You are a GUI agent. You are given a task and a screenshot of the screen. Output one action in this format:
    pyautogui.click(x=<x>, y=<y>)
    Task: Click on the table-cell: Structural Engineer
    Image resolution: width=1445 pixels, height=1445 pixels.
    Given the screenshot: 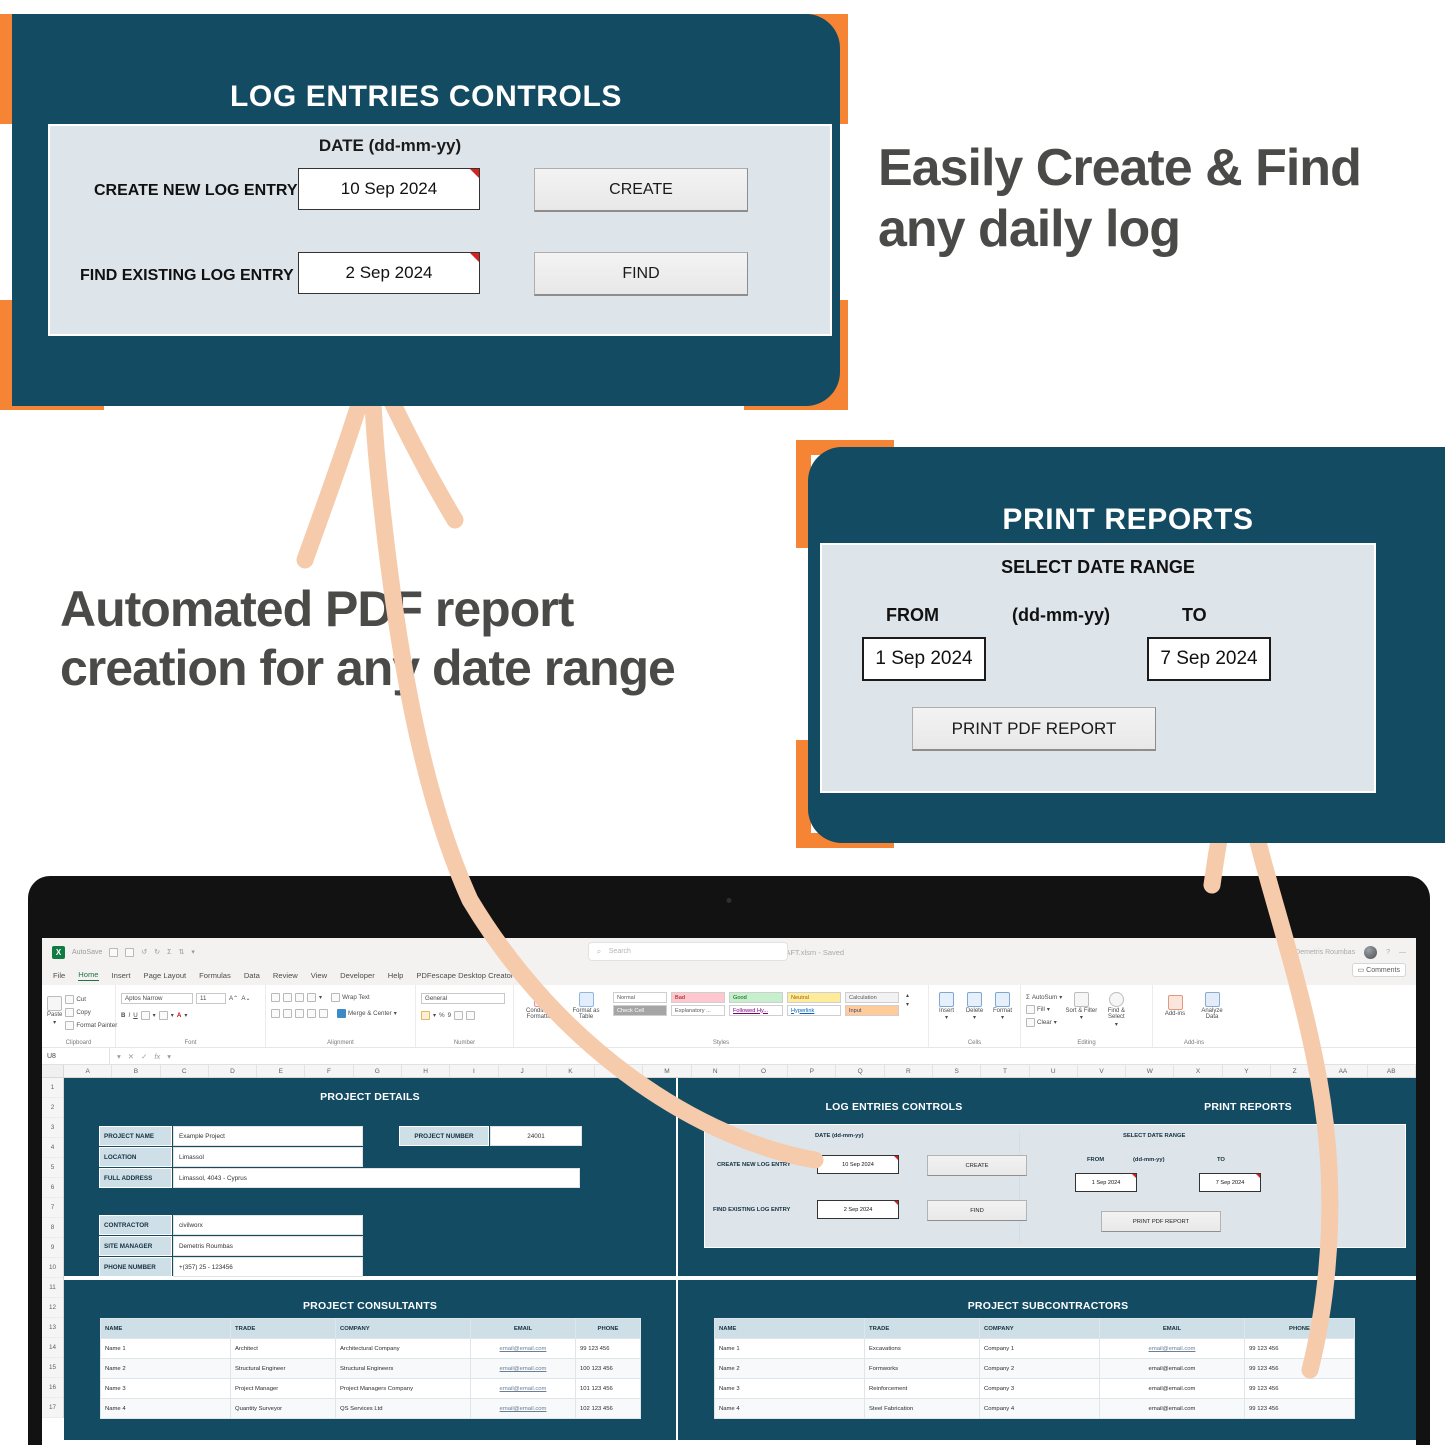 What is the action you would take?
    pyautogui.click(x=283, y=1368)
    